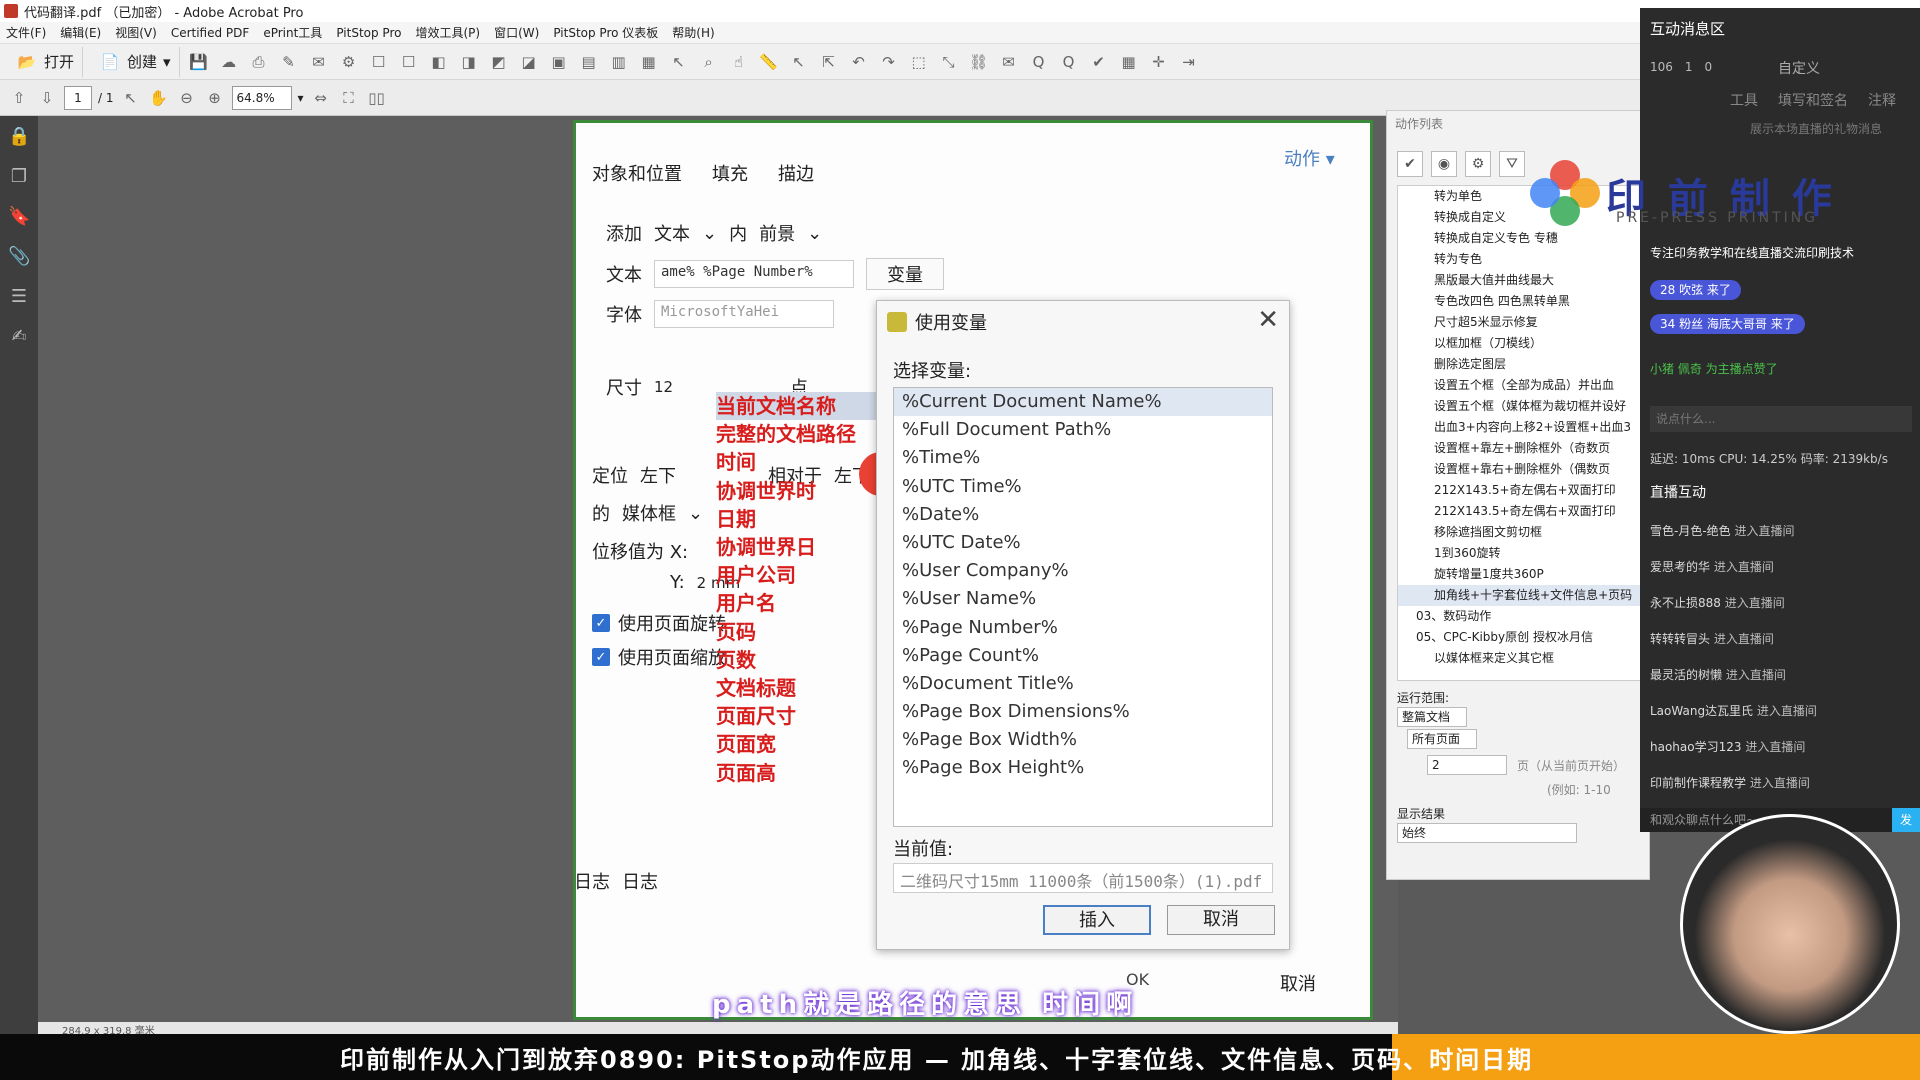 This screenshot has height=1080, width=1920. I want to click on menu-pitstop-dashboard: PitStop Pro 仪表板, so click(605, 32).